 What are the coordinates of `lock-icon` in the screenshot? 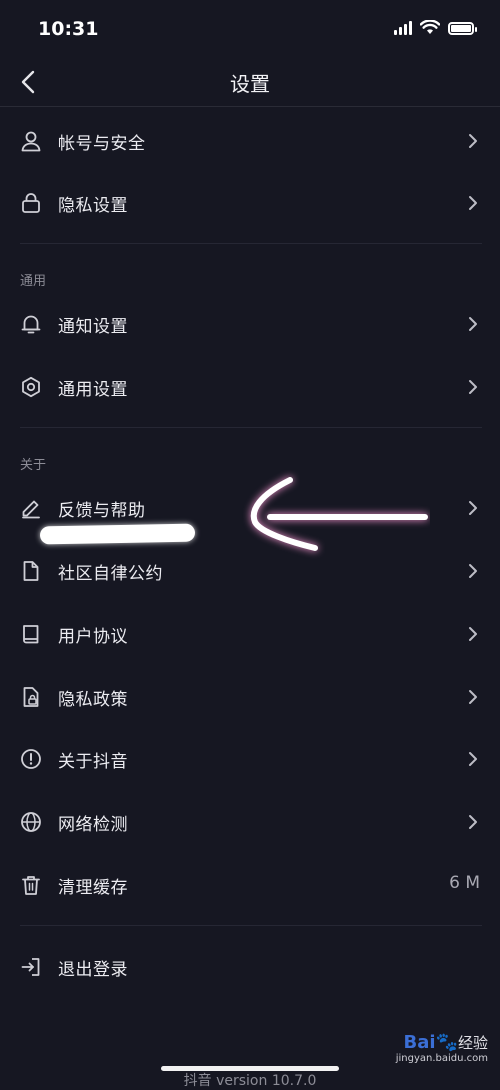 It's located at (31, 203).